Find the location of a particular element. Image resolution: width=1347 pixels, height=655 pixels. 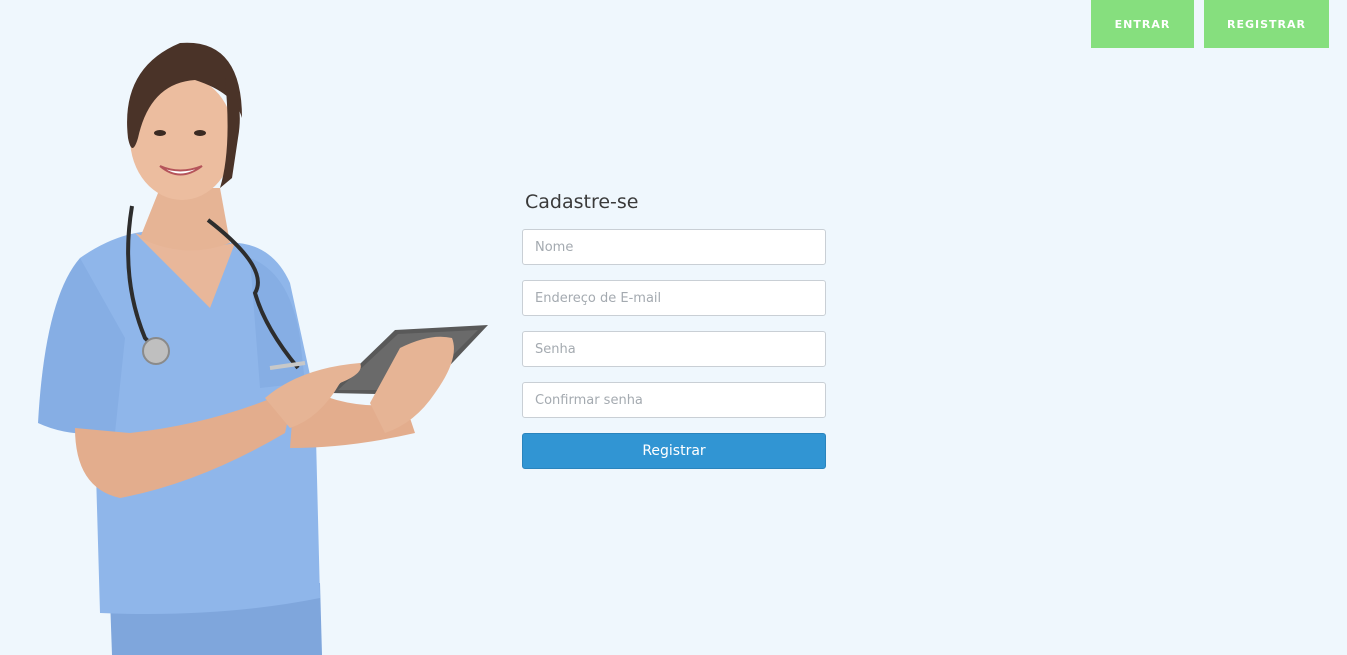

top-nav: ENTRAR REGISTRAR is located at coordinates (1210, 24).